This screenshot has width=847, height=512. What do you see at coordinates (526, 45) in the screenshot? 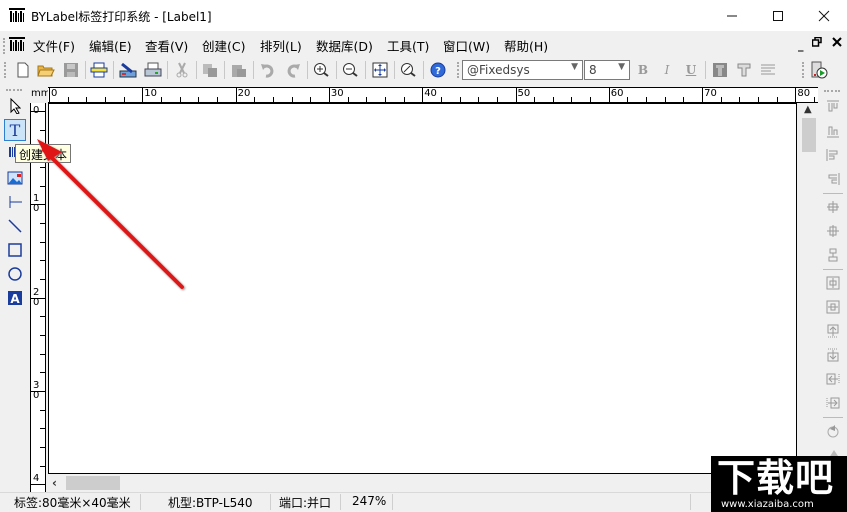
I see `menu-help: 帮助(H)` at bounding box center [526, 45].